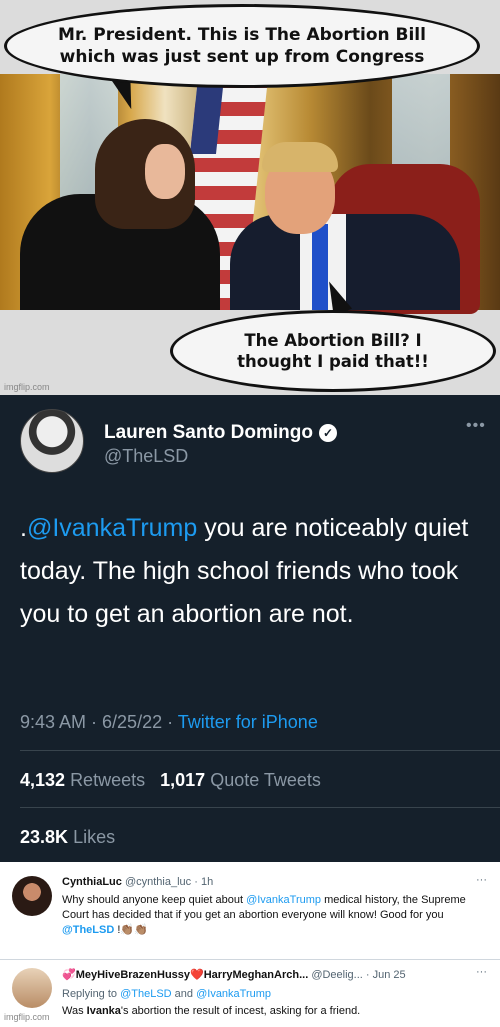 The width and height of the screenshot is (500, 1027). Describe the element at coordinates (208, 433) in the screenshot. I see `display-name: Lauren Santo Domingo` at that location.